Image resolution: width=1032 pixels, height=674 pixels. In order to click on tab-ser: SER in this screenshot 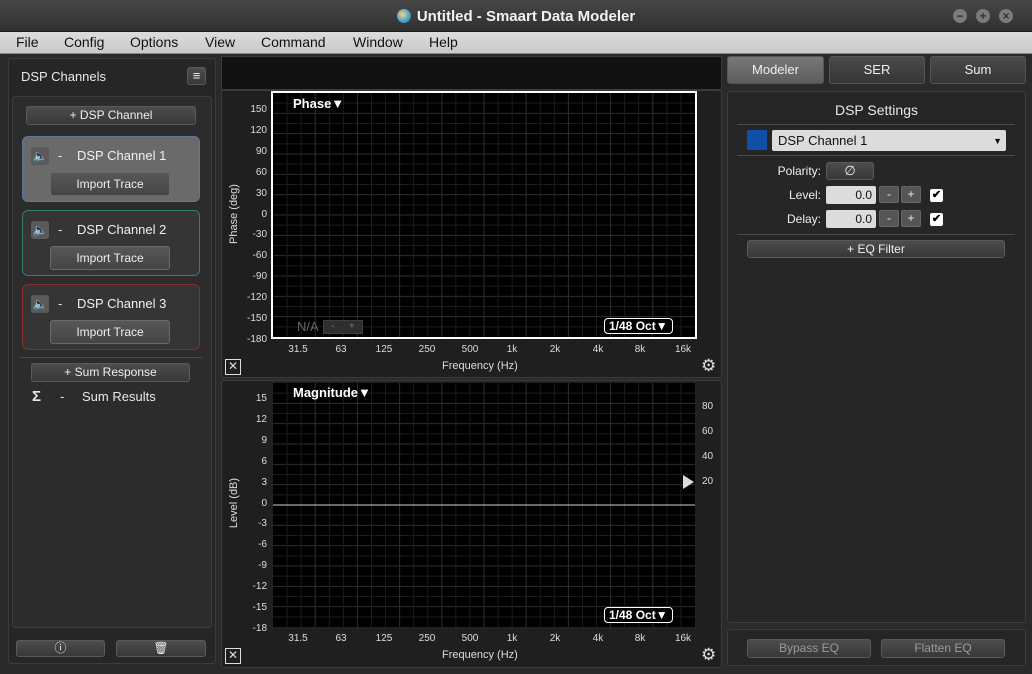, I will do `click(877, 70)`.